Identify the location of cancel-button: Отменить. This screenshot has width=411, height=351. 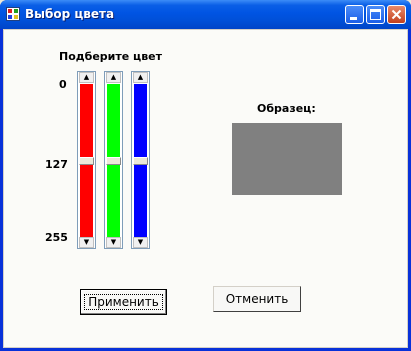
(257, 299).